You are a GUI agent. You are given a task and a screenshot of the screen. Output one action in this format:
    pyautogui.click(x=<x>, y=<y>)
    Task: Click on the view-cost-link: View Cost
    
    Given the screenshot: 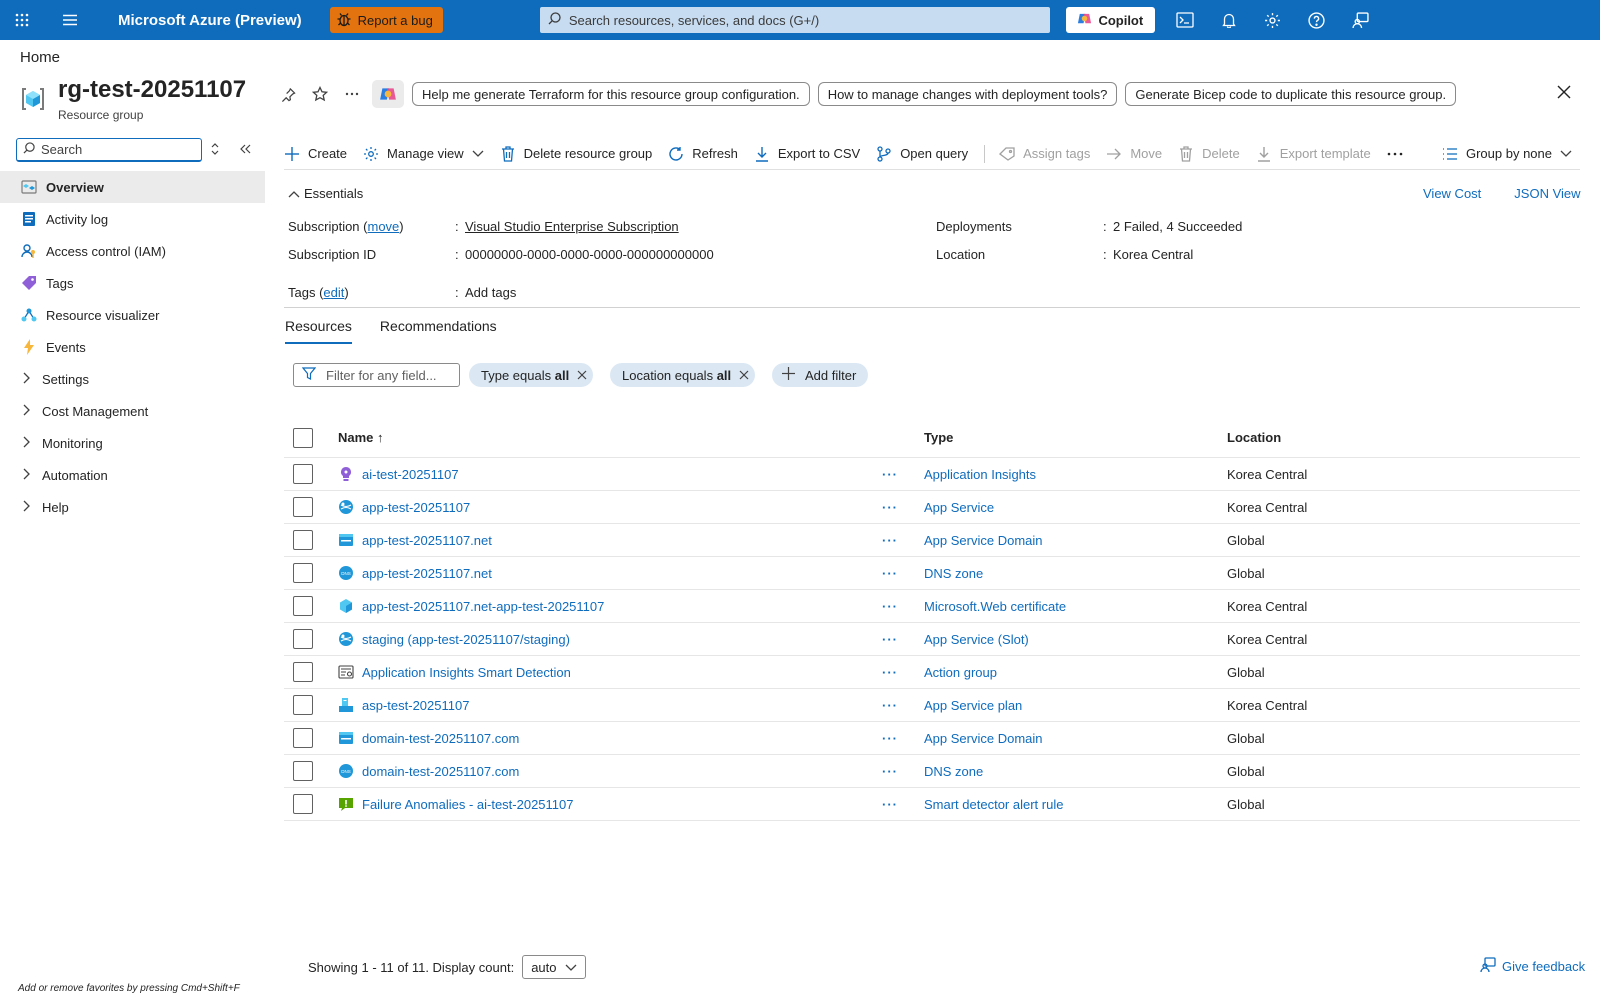 What is the action you would take?
    pyautogui.click(x=1452, y=193)
    